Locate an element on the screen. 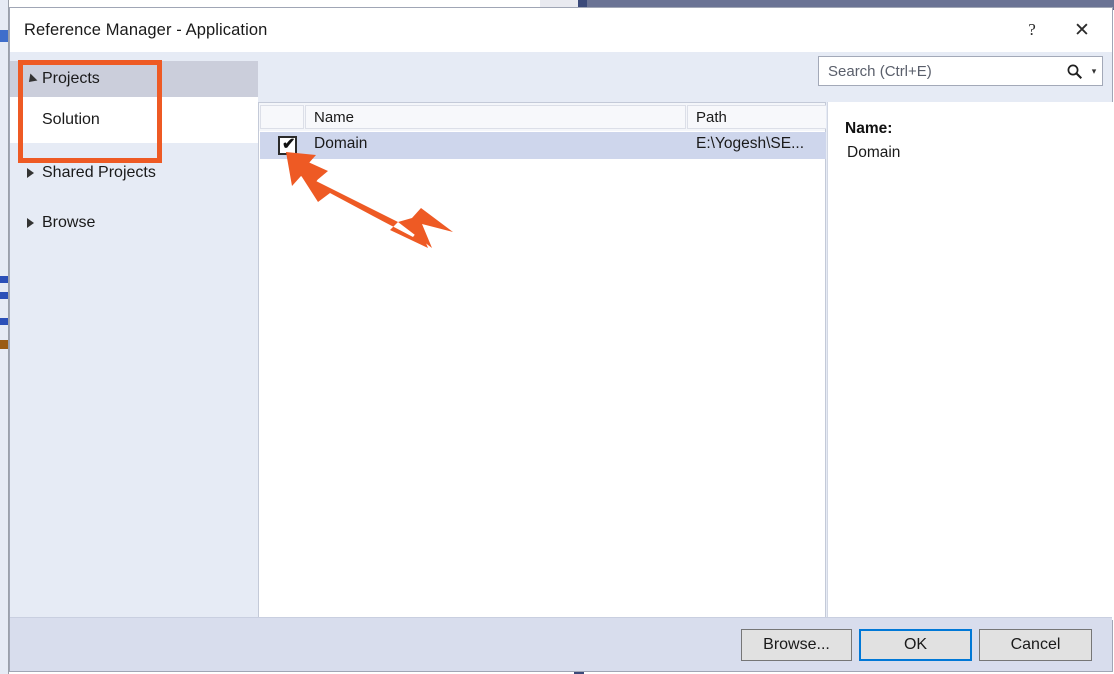 The image size is (1114, 674). search-box: ▾ is located at coordinates (960, 71).